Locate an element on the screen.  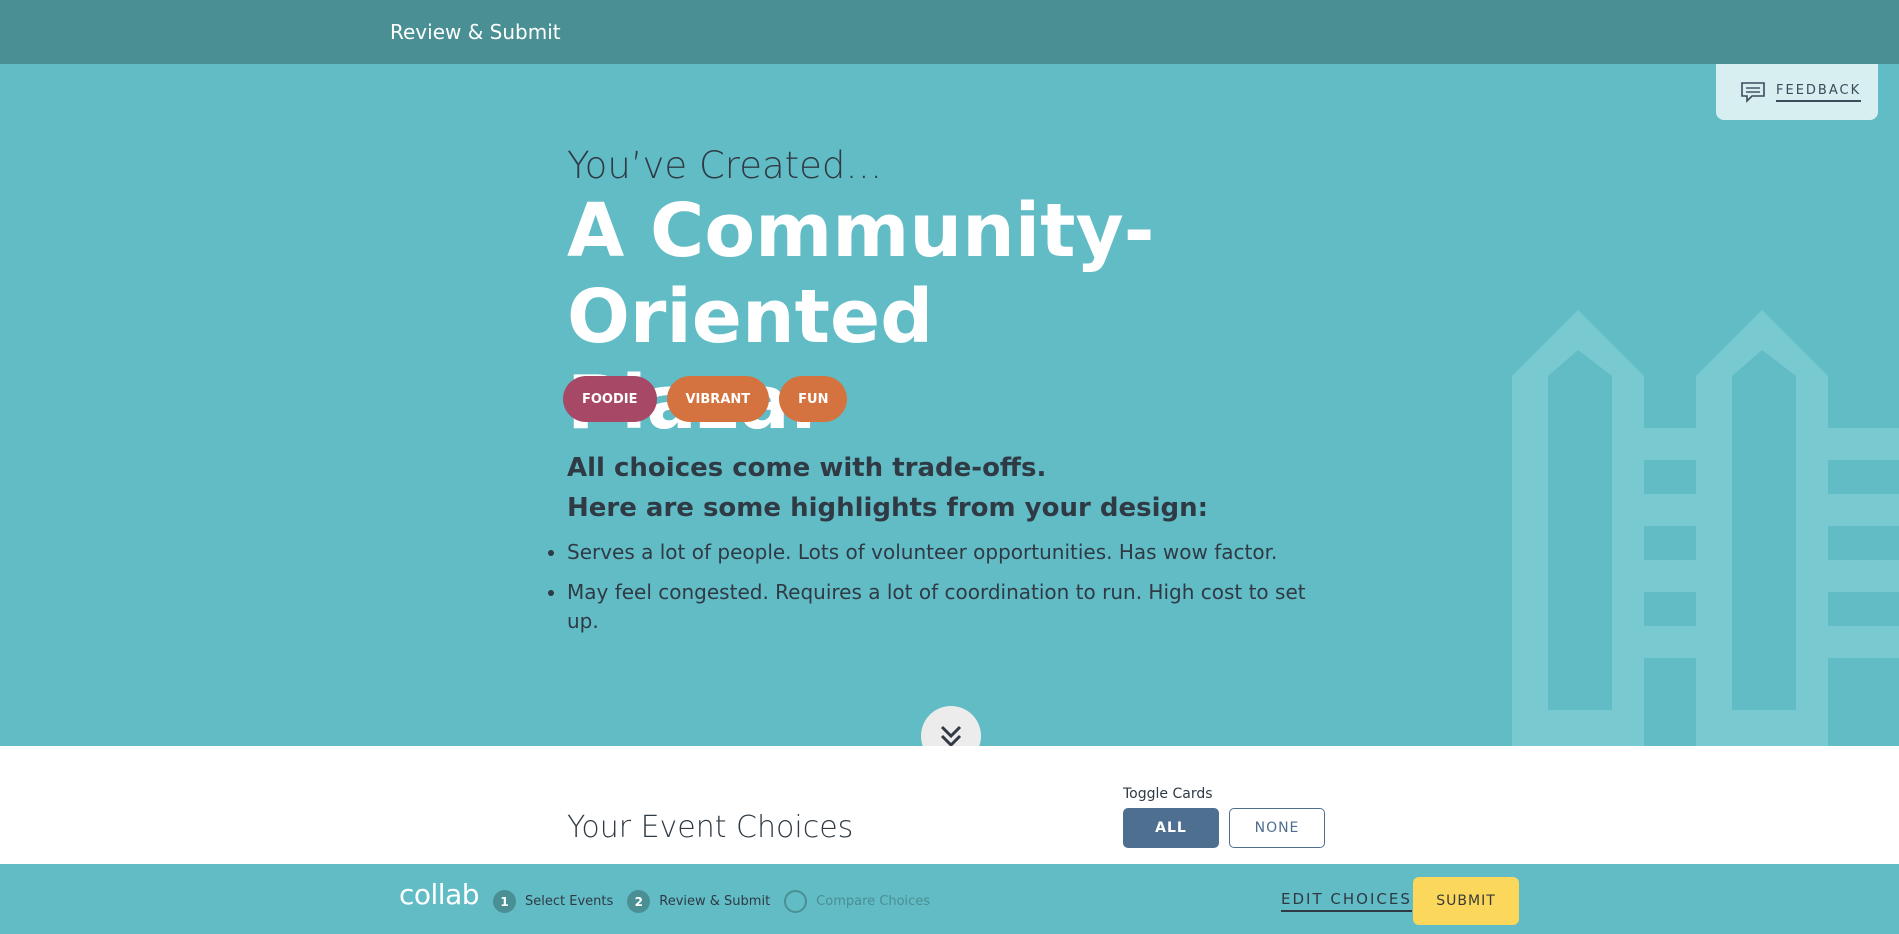
feedback-label: FEEDBACK is located at coordinates (1819, 92).